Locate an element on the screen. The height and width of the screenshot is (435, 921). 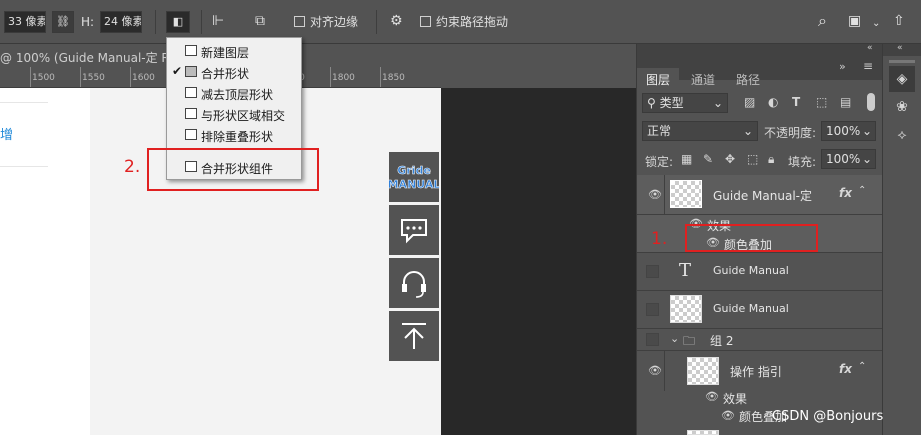
panel-tabs: 图层 通道 路径 » ≡ is located at coordinates (760, 74).